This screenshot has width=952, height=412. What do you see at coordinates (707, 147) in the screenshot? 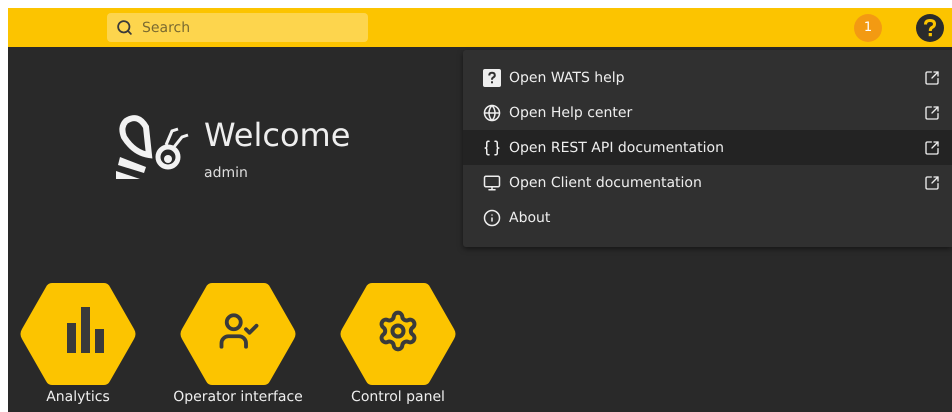
I see `menu-item: Open REST API documentation` at bounding box center [707, 147].